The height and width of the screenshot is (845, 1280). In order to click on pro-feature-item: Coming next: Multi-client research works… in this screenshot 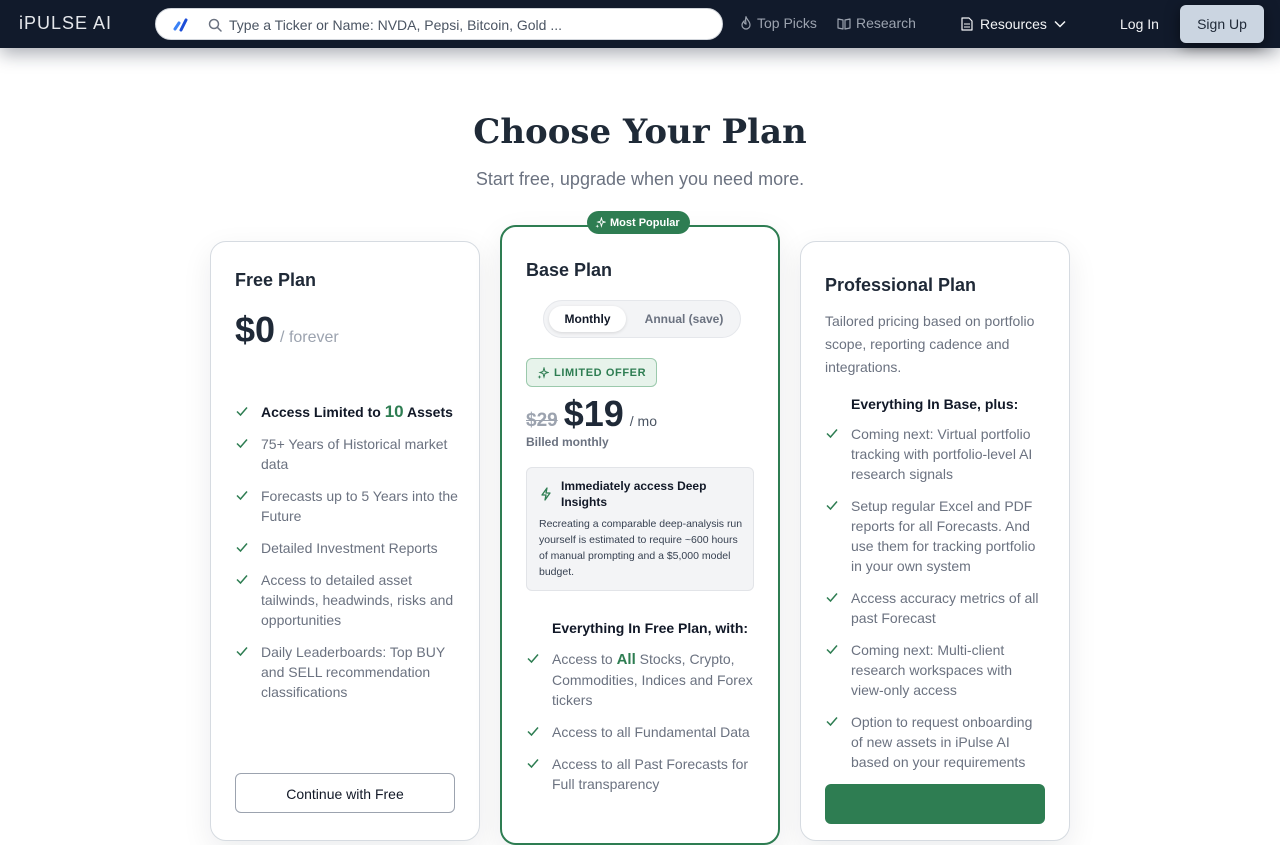, I will do `click(935, 670)`.